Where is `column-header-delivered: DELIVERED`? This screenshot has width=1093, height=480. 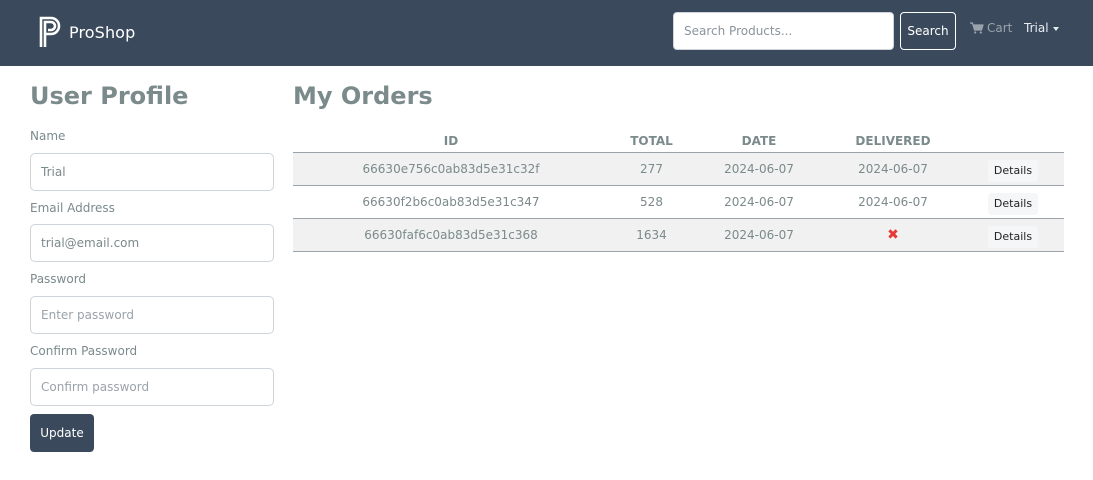
column-header-delivered: DELIVERED is located at coordinates (893, 141).